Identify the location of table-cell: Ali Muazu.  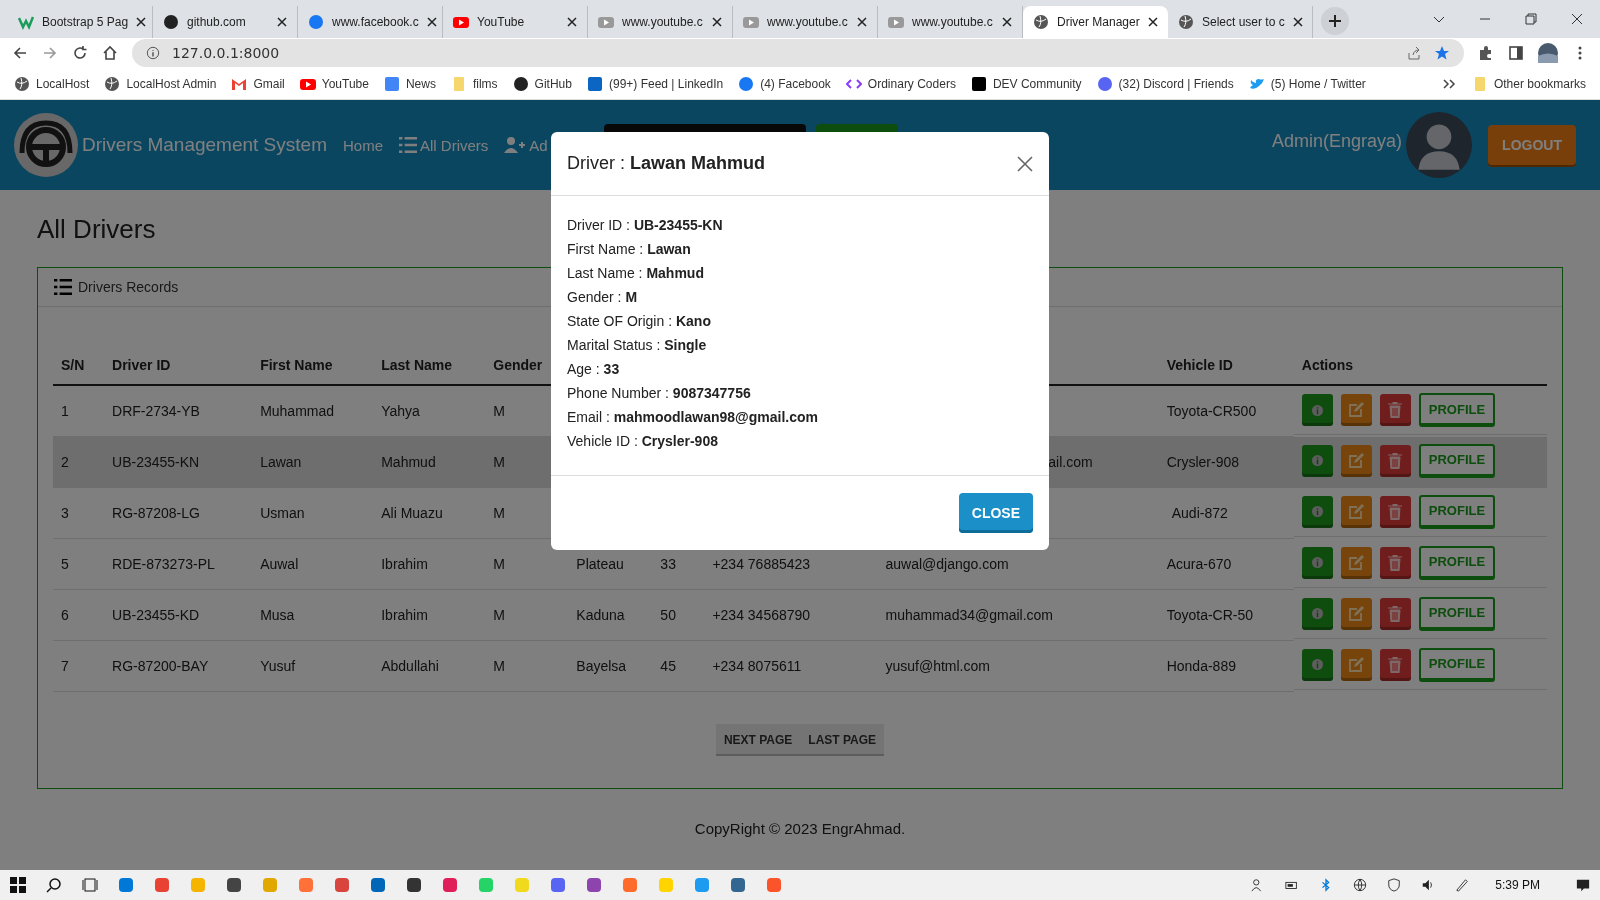
(412, 513).